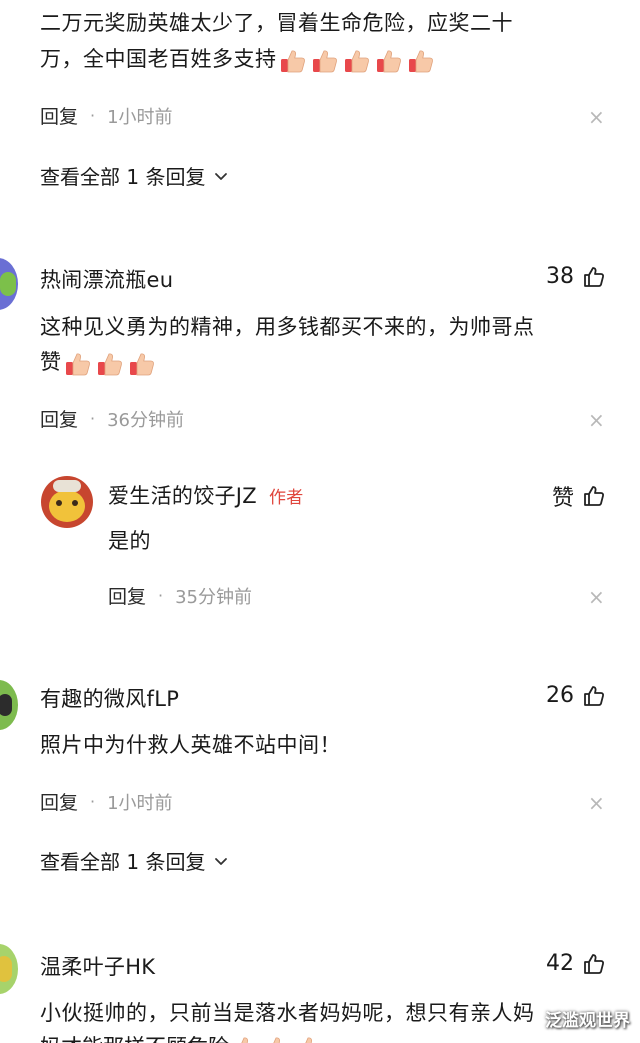 The width and height of the screenshot is (640, 1043). I want to click on comment-text: 赞, so click(51, 362).